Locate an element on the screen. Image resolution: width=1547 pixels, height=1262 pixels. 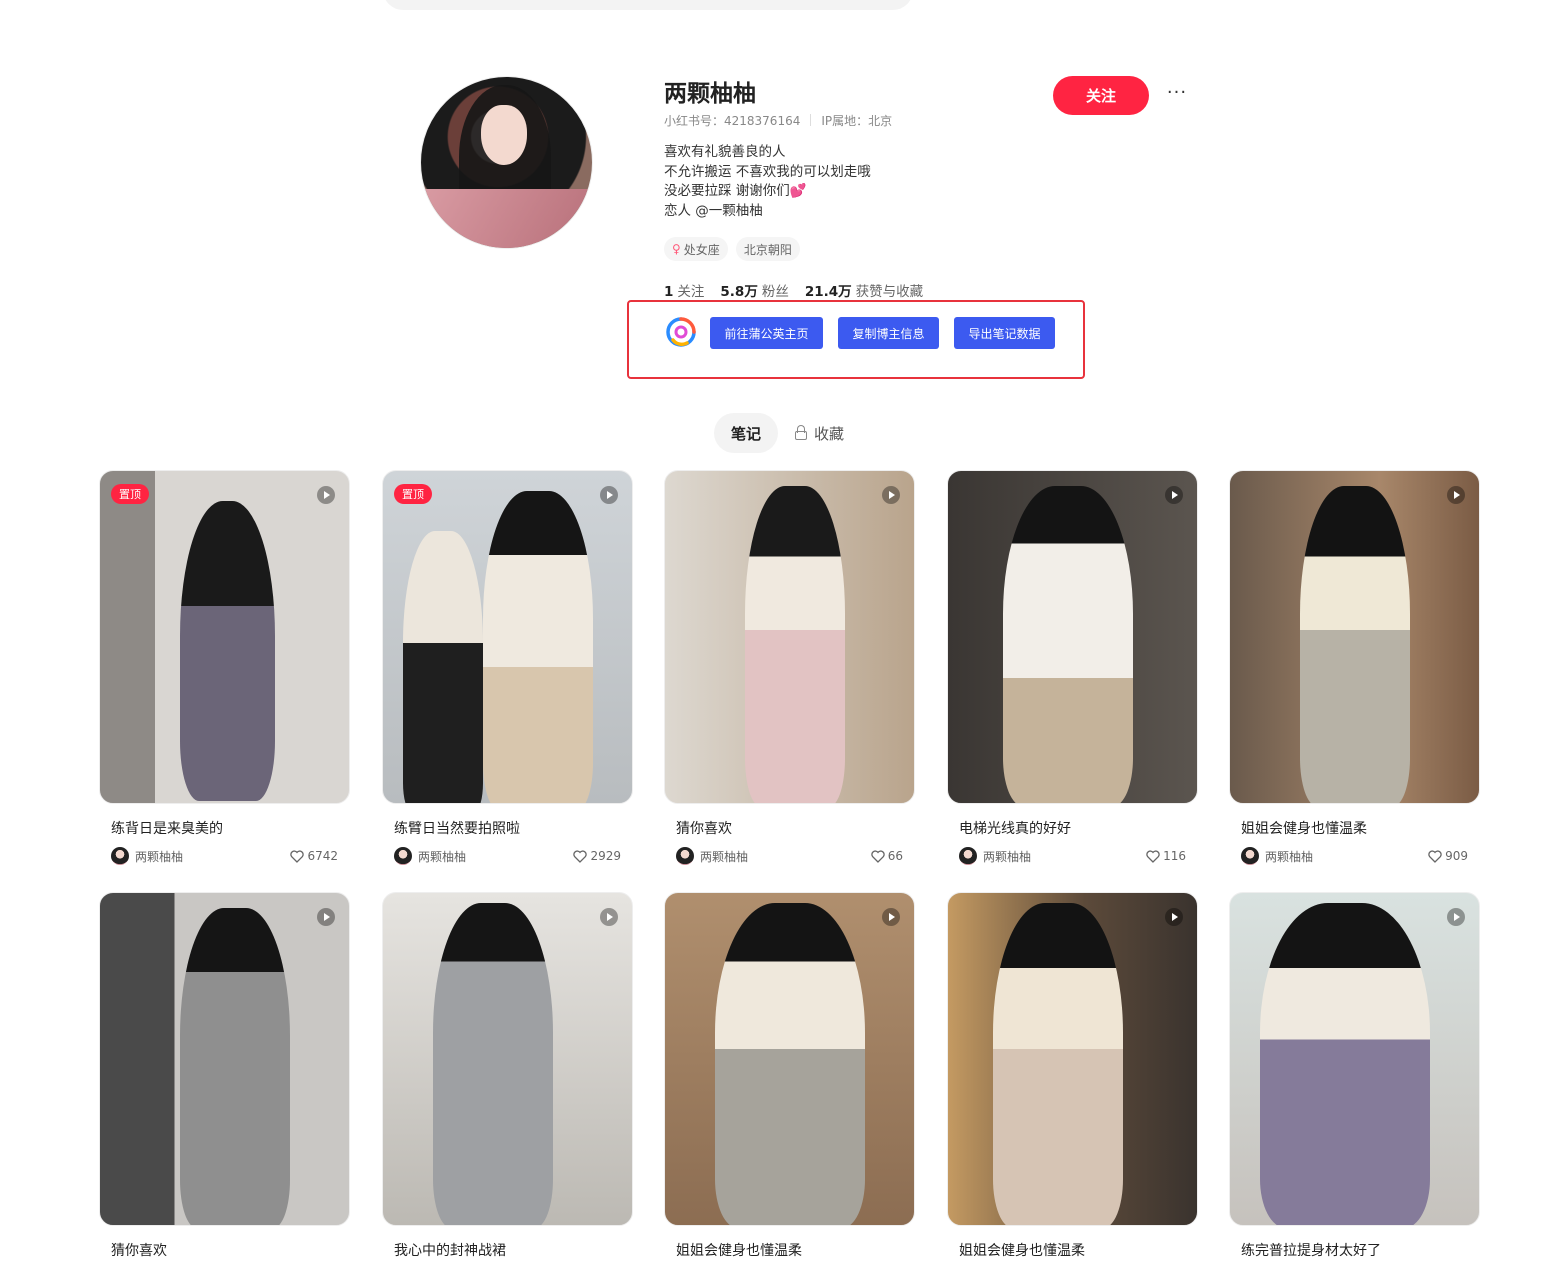
note-card: 猜你喜欢 两颗柚柚 66 is located at coordinates (789, 668).